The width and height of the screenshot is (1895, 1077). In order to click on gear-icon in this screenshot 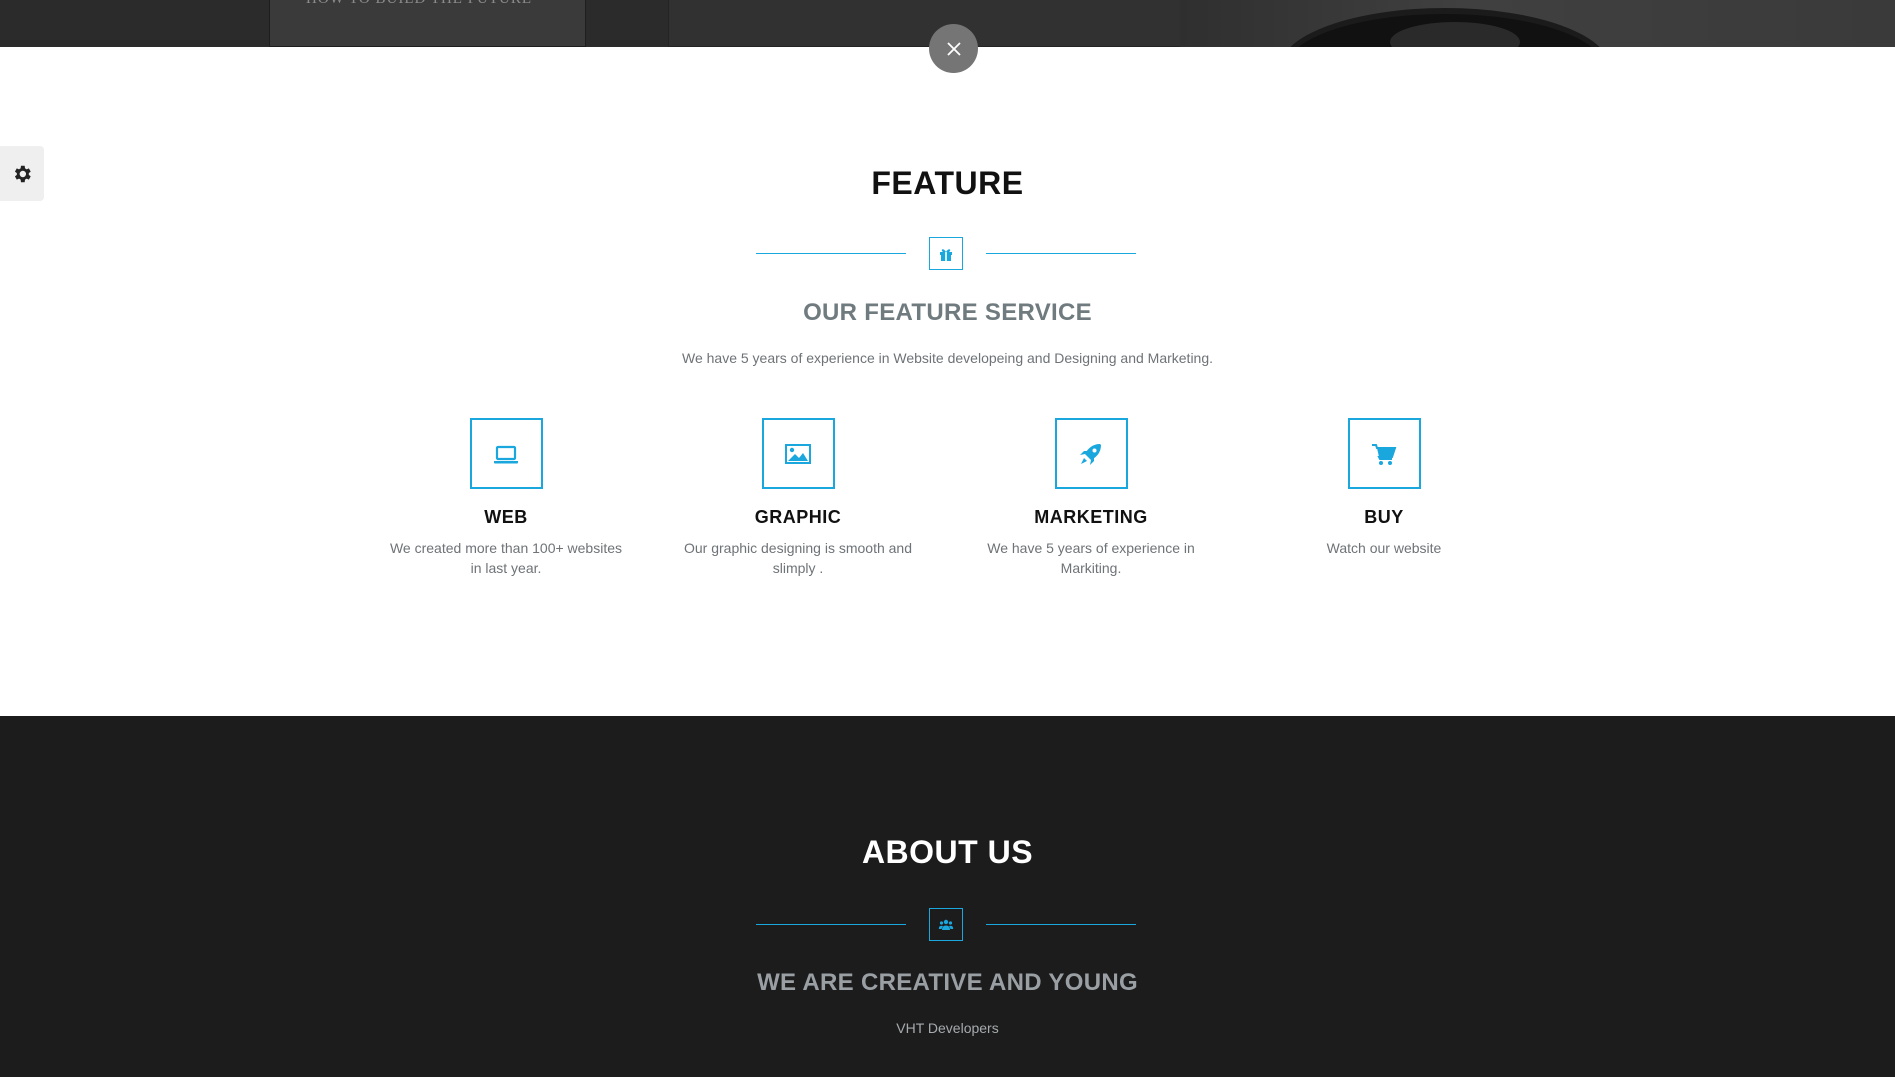, I will do `click(22, 173)`.